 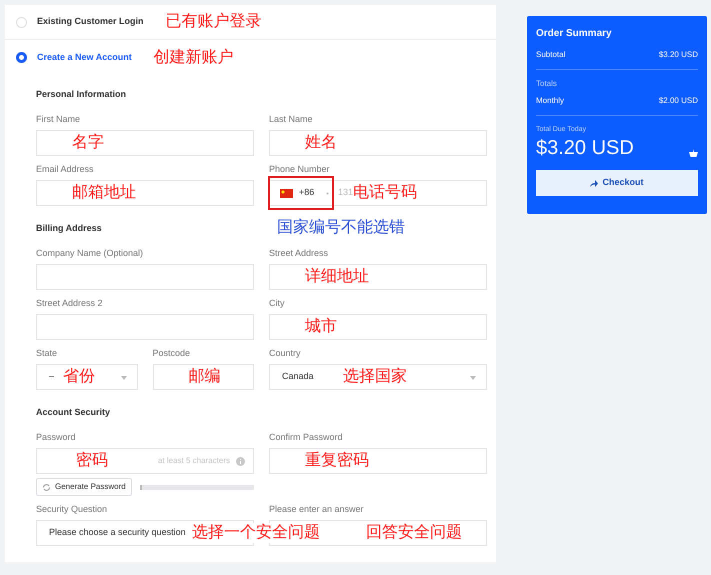 I want to click on field-label: Security Question, so click(x=72, y=509).